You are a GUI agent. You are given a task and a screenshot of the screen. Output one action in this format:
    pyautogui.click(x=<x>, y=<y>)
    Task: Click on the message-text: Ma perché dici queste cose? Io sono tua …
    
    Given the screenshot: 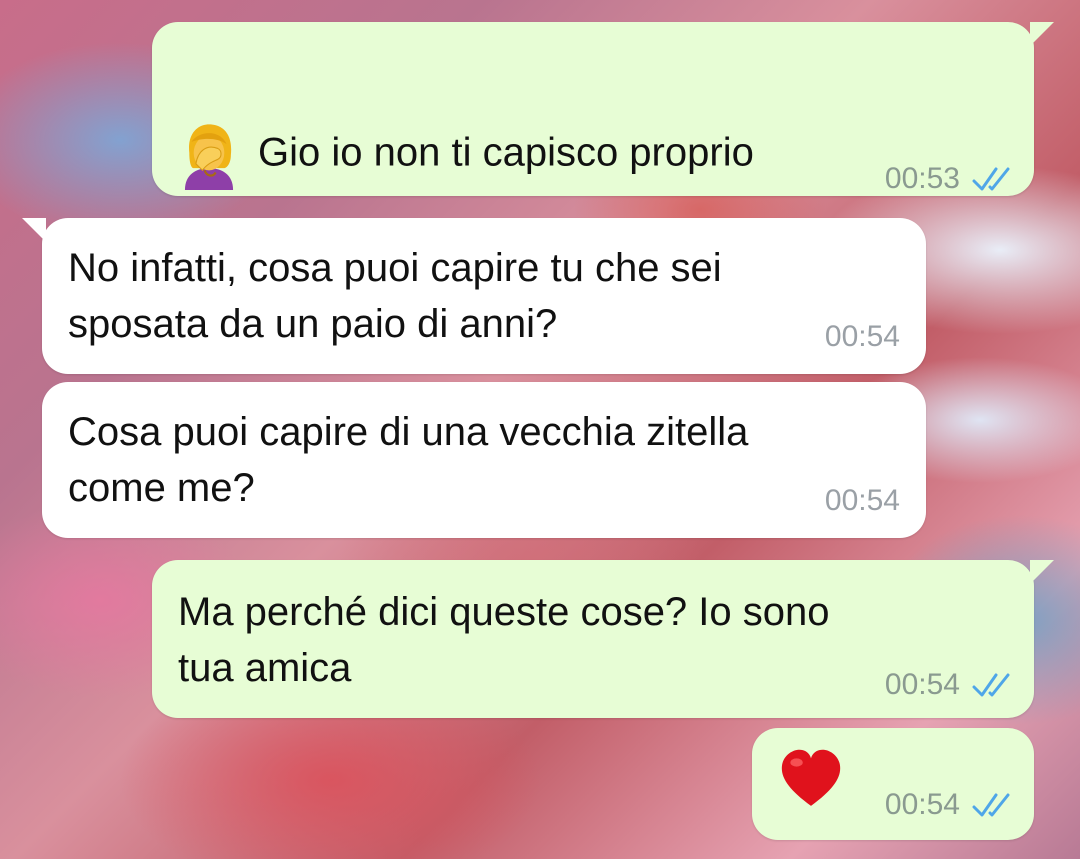 What is the action you would take?
    pyautogui.click(x=504, y=640)
    